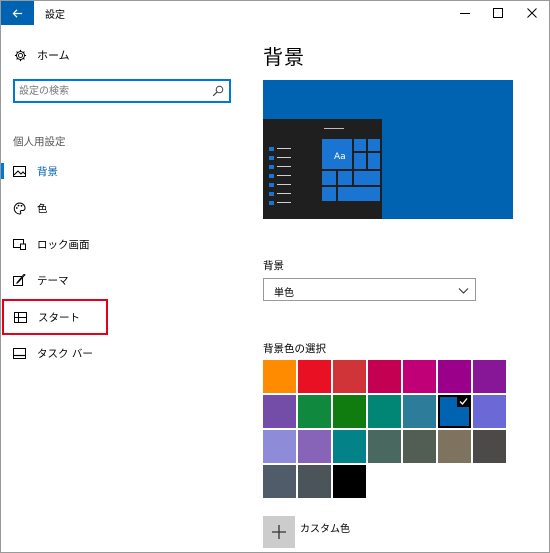  Describe the element at coordinates (47, 172) in the screenshot. I see `sidebar-item-label: 背景` at that location.